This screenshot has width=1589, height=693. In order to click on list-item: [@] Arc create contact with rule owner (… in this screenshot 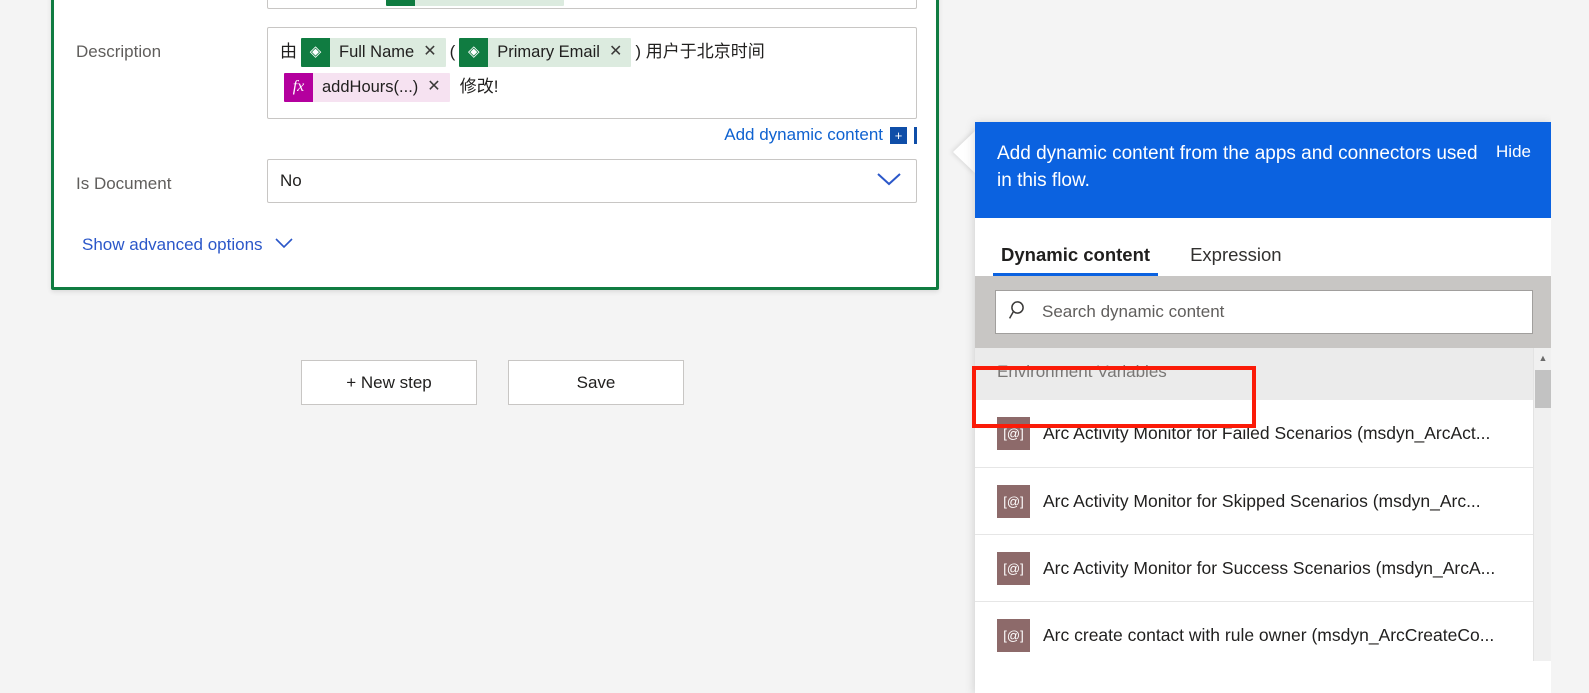, I will do `click(1263, 631)`.